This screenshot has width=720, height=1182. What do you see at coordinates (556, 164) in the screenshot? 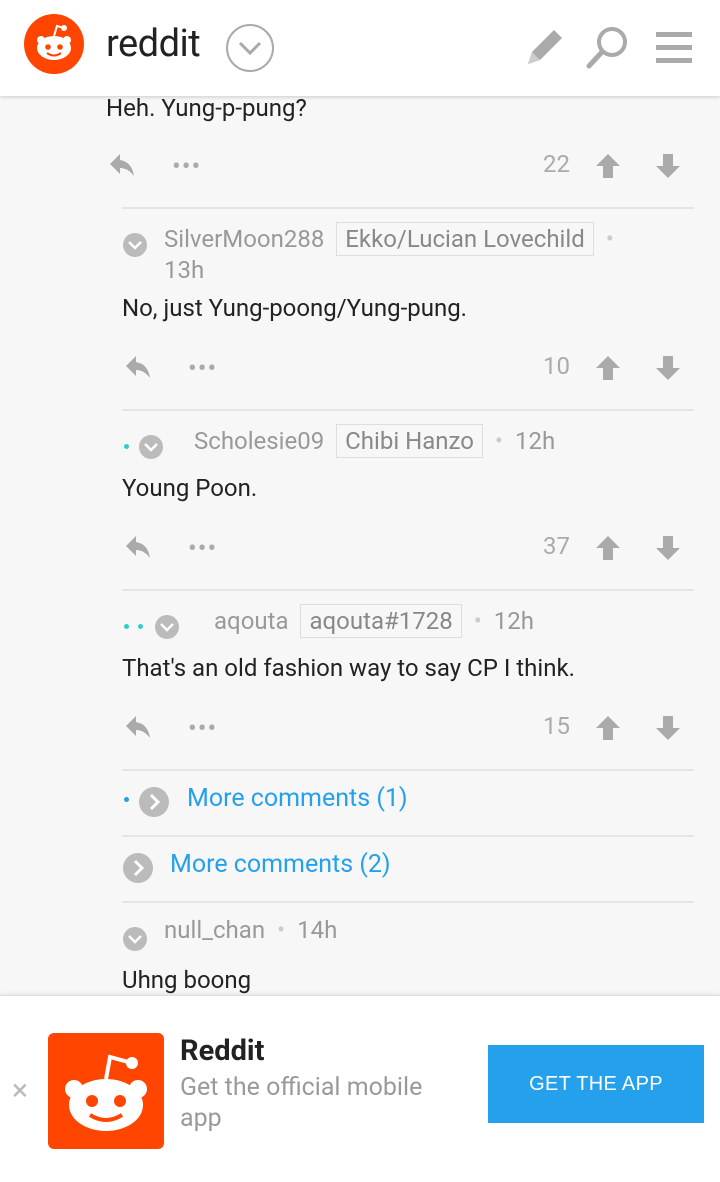
I see `vote-score: 22` at bounding box center [556, 164].